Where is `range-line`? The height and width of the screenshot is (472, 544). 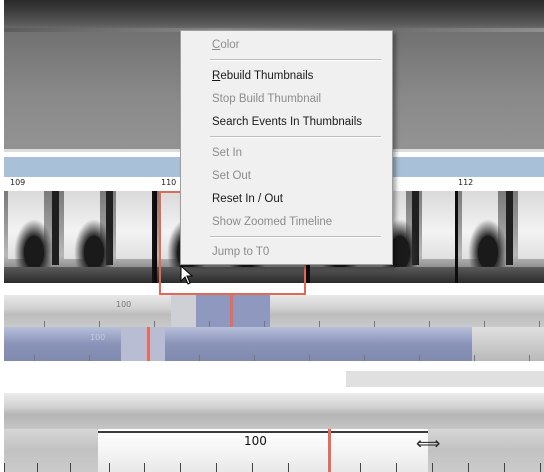
range-line is located at coordinates (263, 432).